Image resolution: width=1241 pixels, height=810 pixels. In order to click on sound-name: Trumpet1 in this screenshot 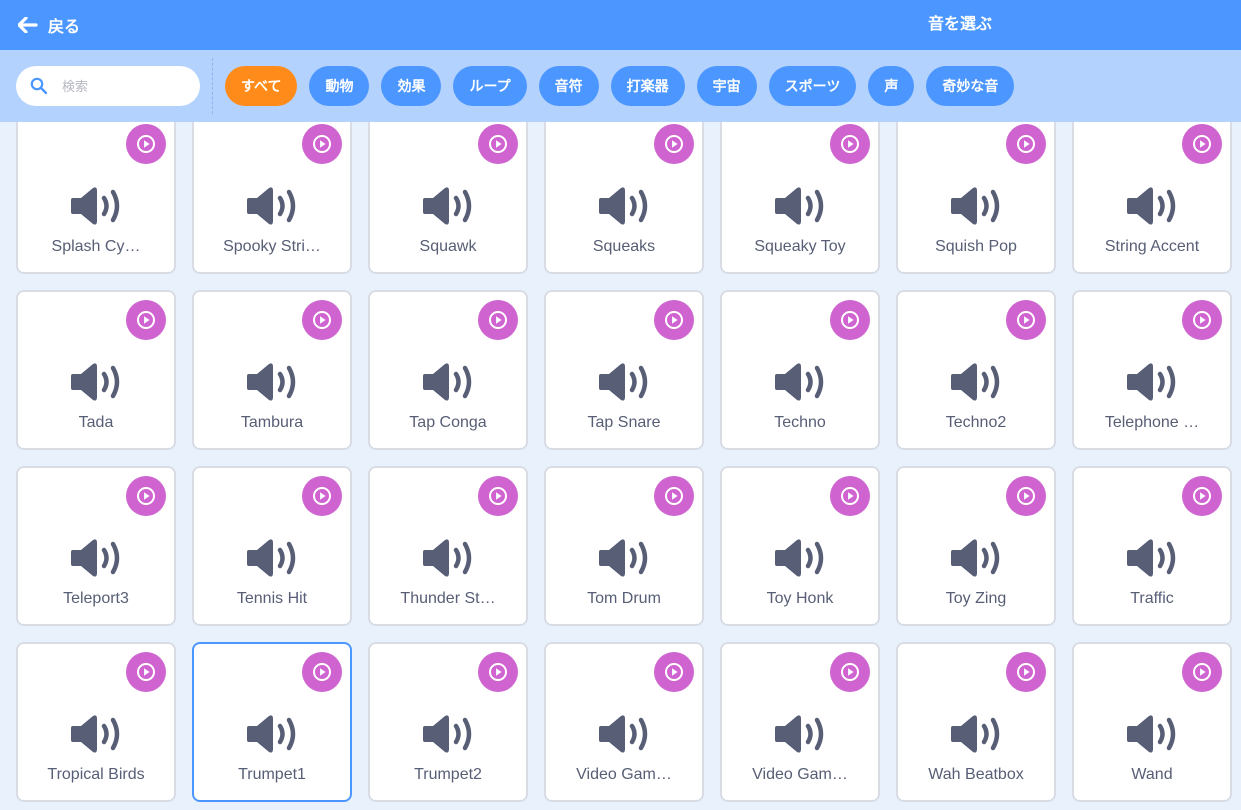, I will do `click(272, 774)`.